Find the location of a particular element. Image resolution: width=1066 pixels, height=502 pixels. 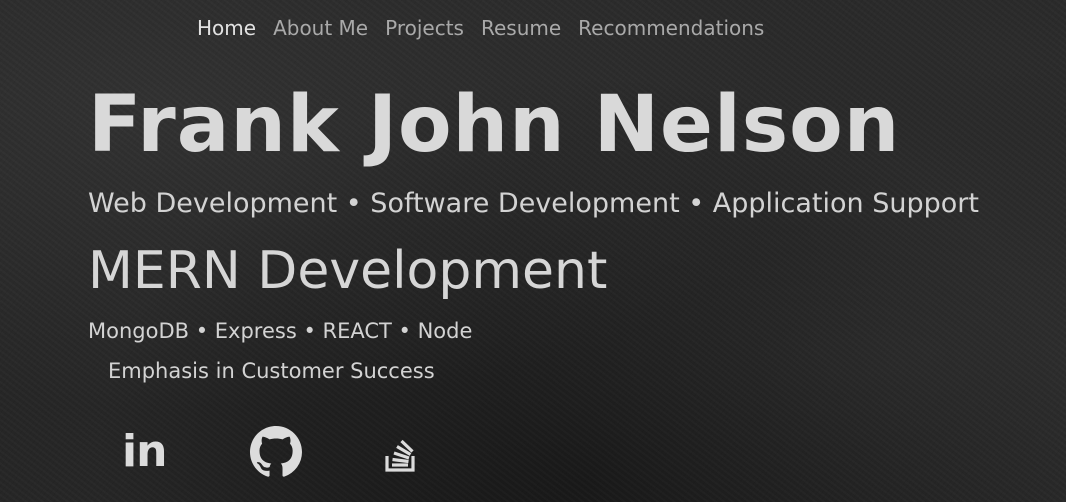

specialty-heading: MERN Development is located at coordinates (348, 271).